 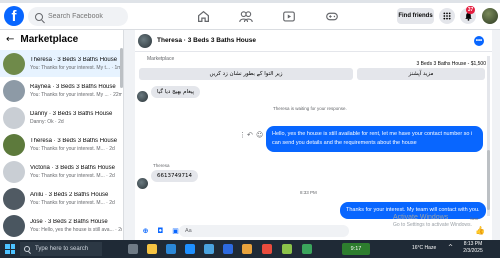 I want to click on message-composer: ⊕ ◘ ▣ ▤ Aa, so click(x=313, y=231).